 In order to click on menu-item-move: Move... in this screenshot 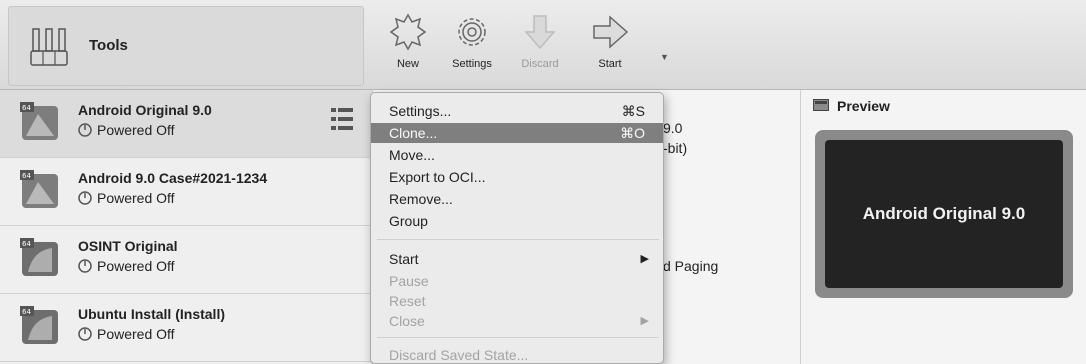, I will do `click(517, 155)`.